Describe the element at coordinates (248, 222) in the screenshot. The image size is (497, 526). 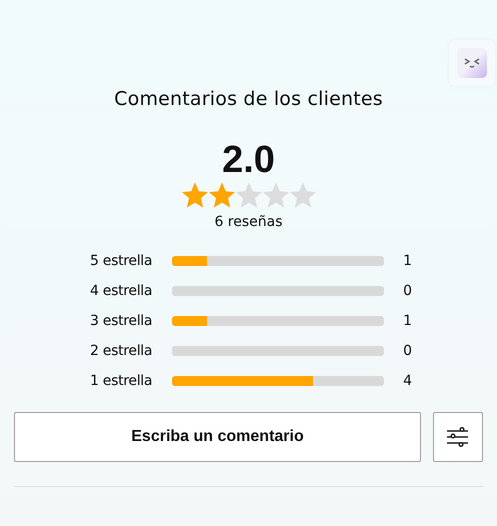
I see `review-count: 6 reseñas` at that location.